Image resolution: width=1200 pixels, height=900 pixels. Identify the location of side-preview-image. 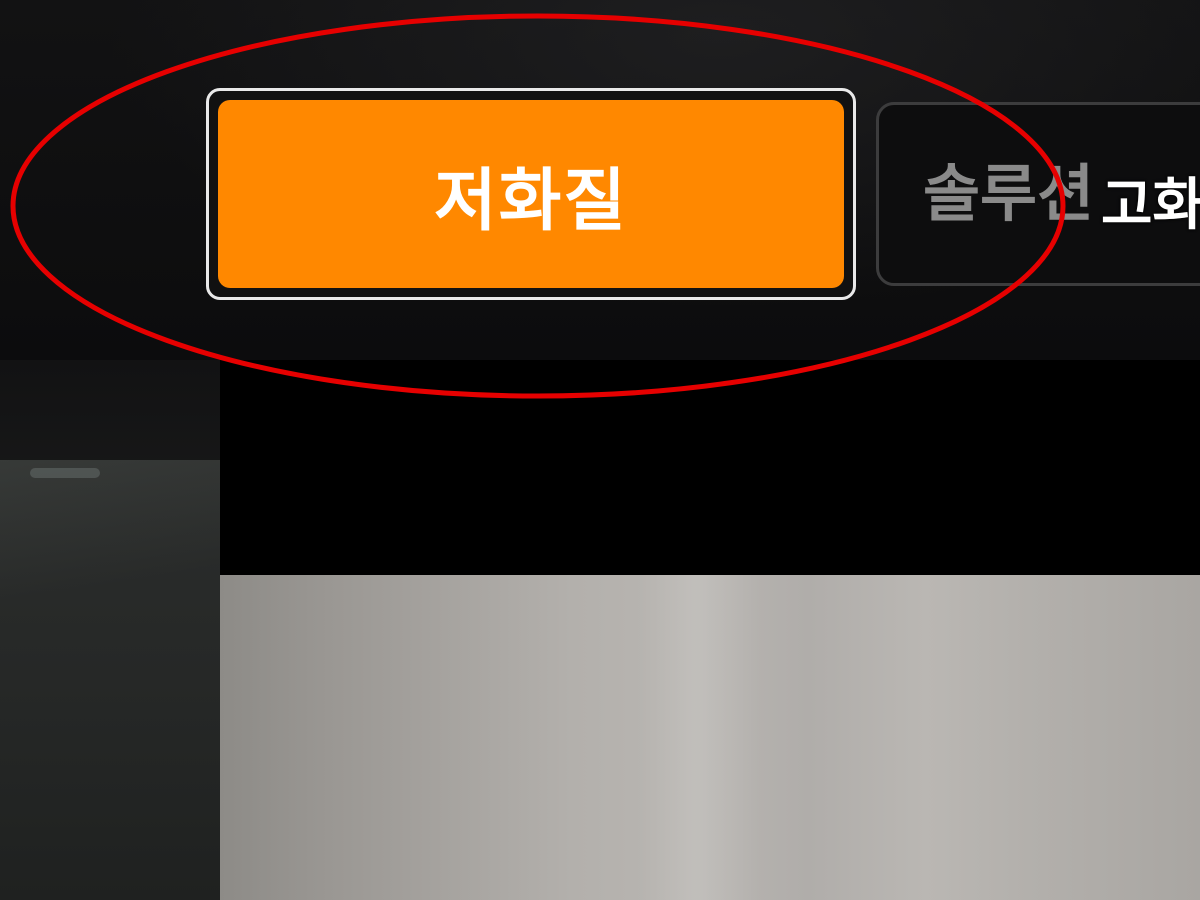
(110, 680).